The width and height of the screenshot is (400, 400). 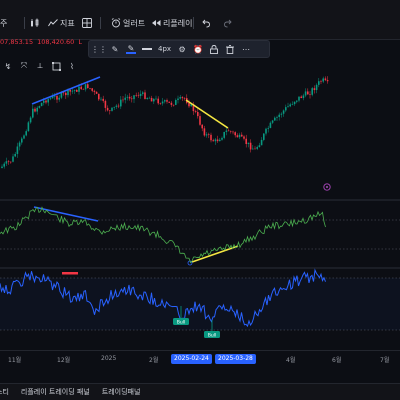 I want to click on replay-label: 리플레이, so click(x=178, y=23).